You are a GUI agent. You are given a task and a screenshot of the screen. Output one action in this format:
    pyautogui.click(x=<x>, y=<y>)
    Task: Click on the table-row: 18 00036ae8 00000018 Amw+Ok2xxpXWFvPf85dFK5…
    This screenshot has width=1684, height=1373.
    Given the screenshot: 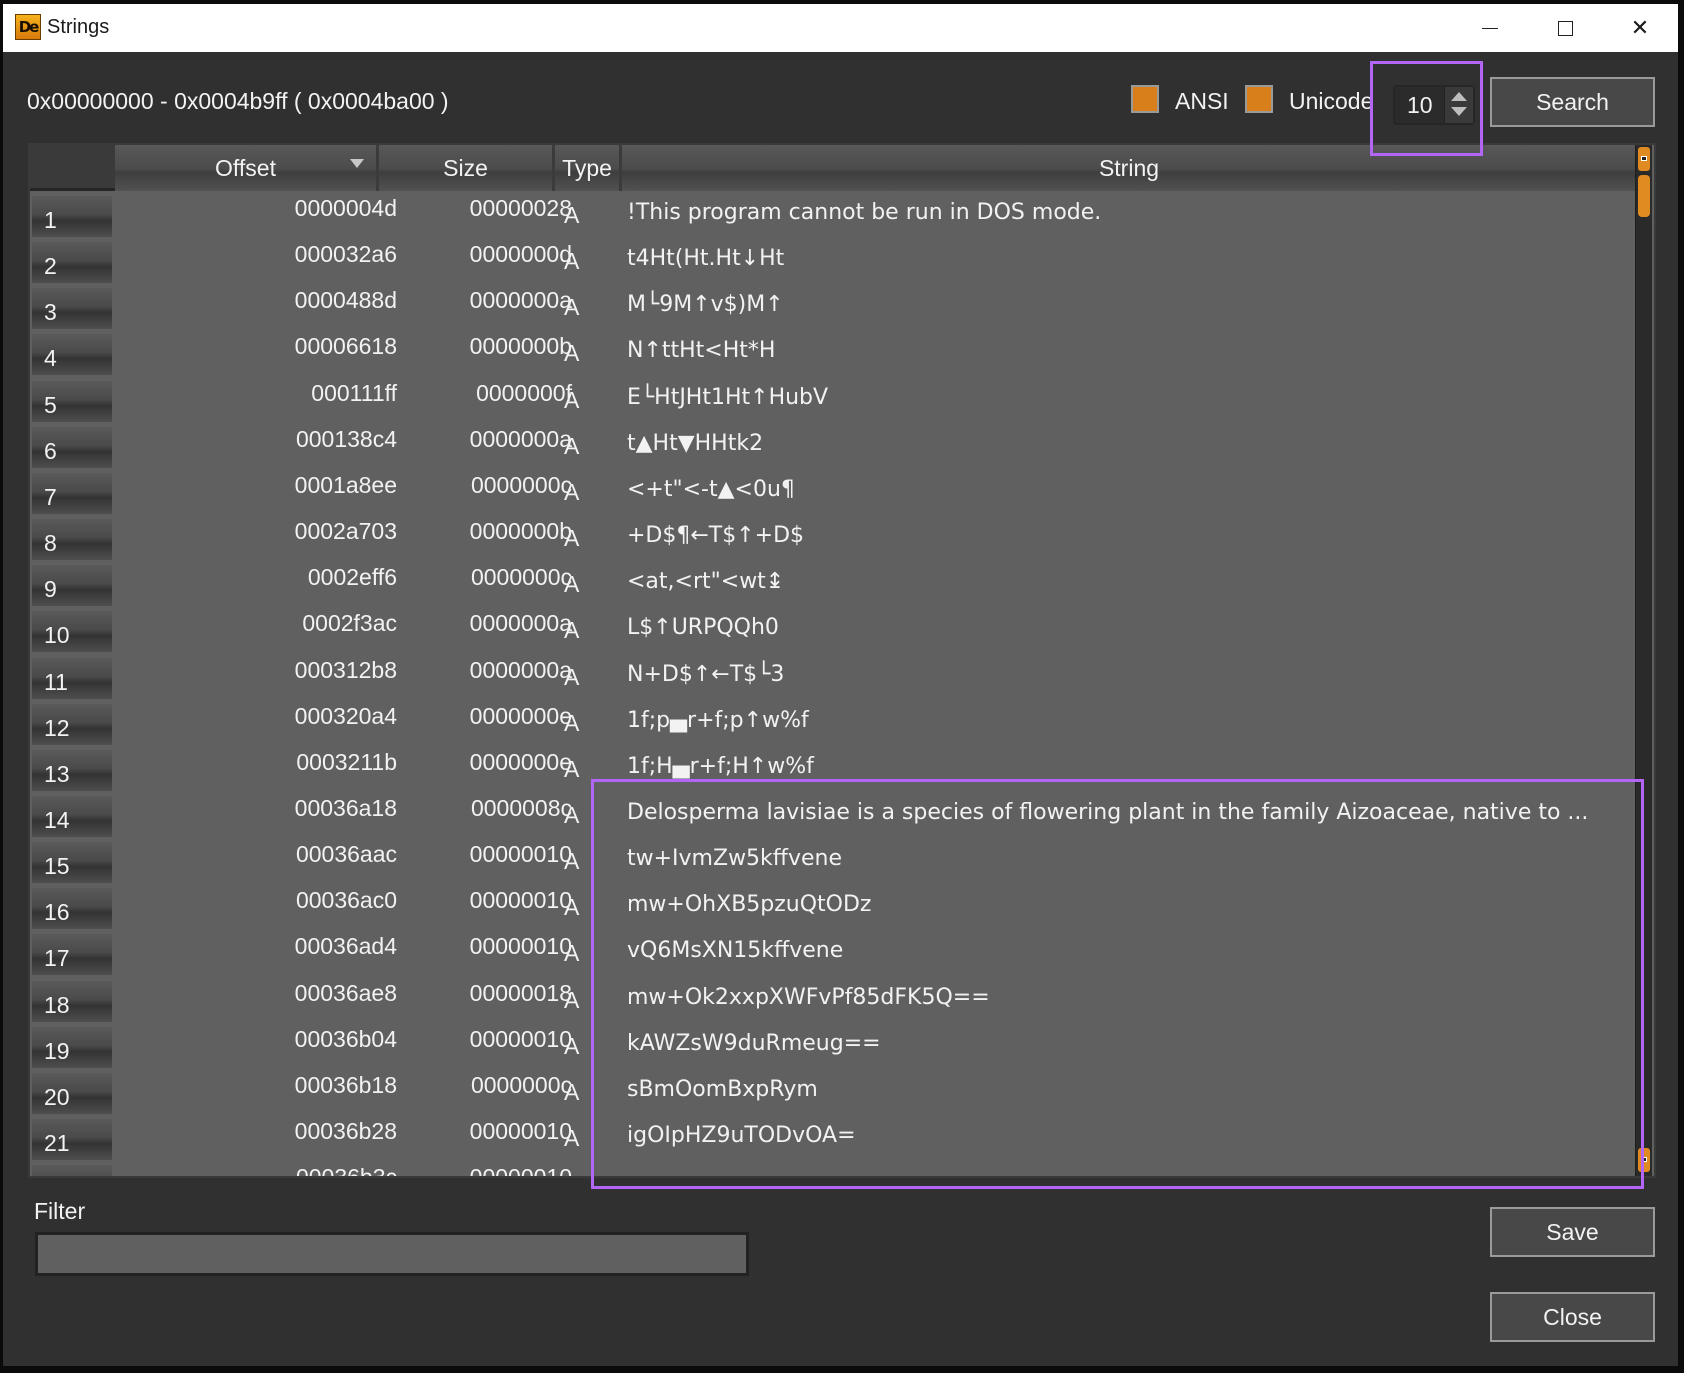 What is the action you would take?
    pyautogui.click(x=833, y=1001)
    